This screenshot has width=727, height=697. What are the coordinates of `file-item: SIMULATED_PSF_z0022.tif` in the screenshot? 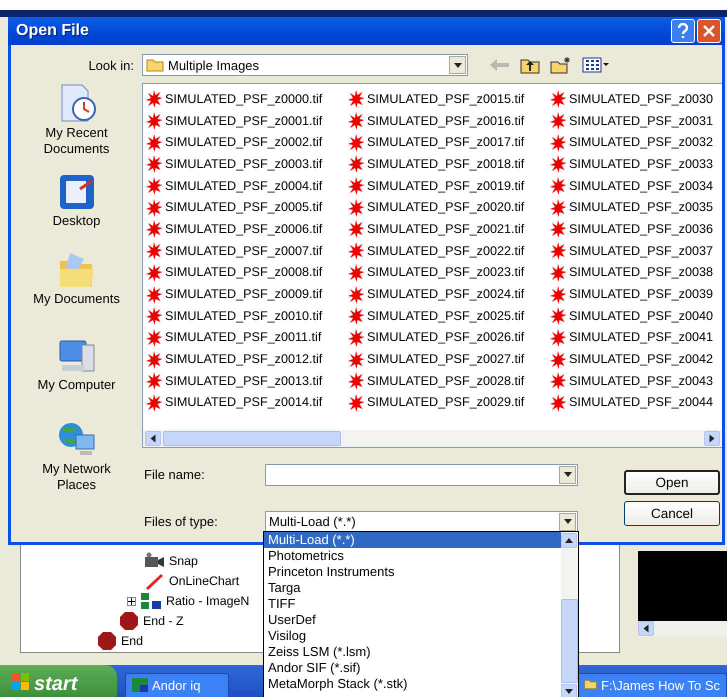 It's located at (447, 251).